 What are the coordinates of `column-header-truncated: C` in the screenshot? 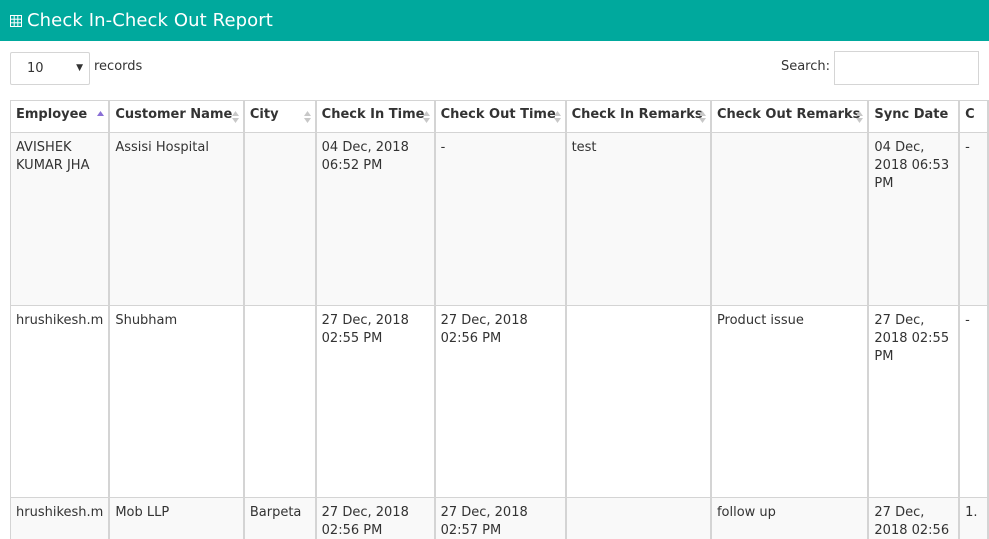 It's located at (973, 116).